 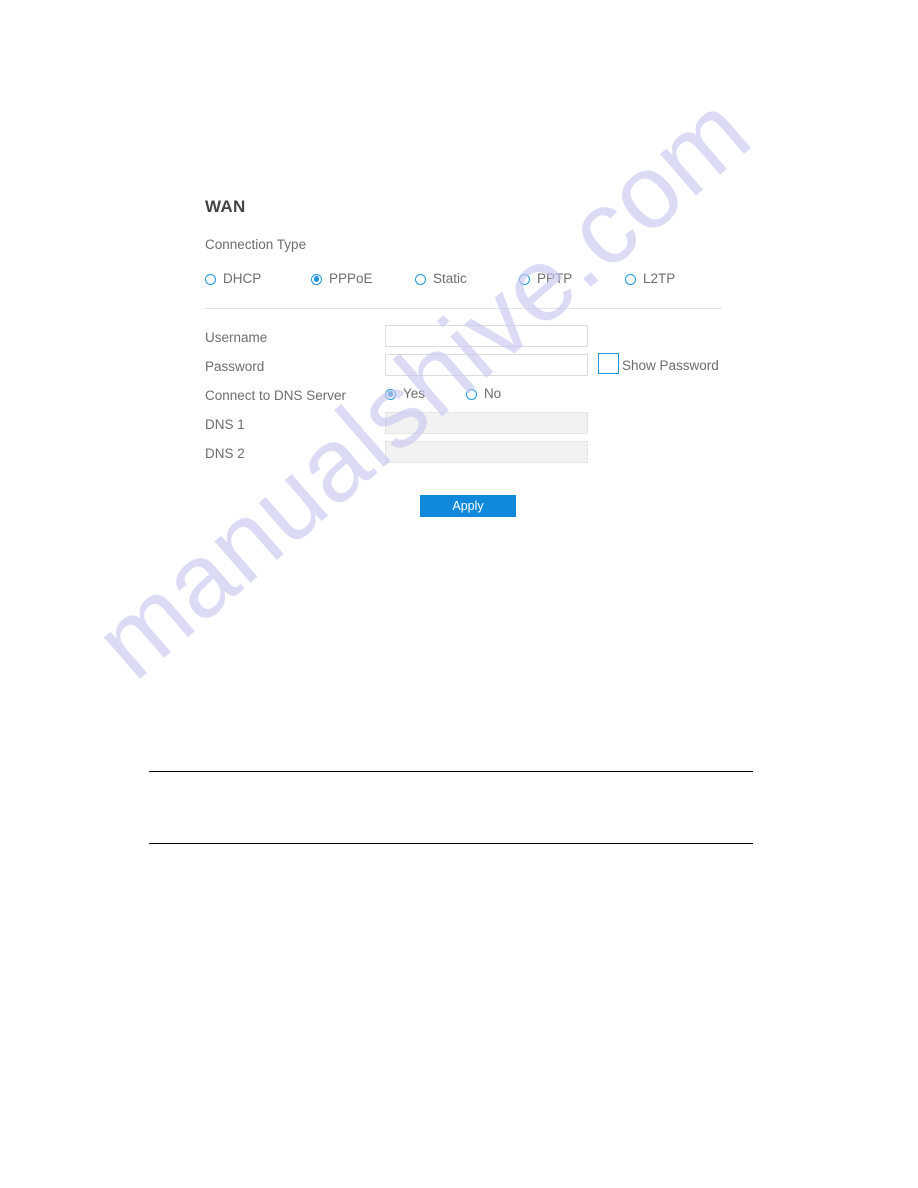 What do you see at coordinates (659, 278) in the screenshot?
I see `radio-label: L2TP` at bounding box center [659, 278].